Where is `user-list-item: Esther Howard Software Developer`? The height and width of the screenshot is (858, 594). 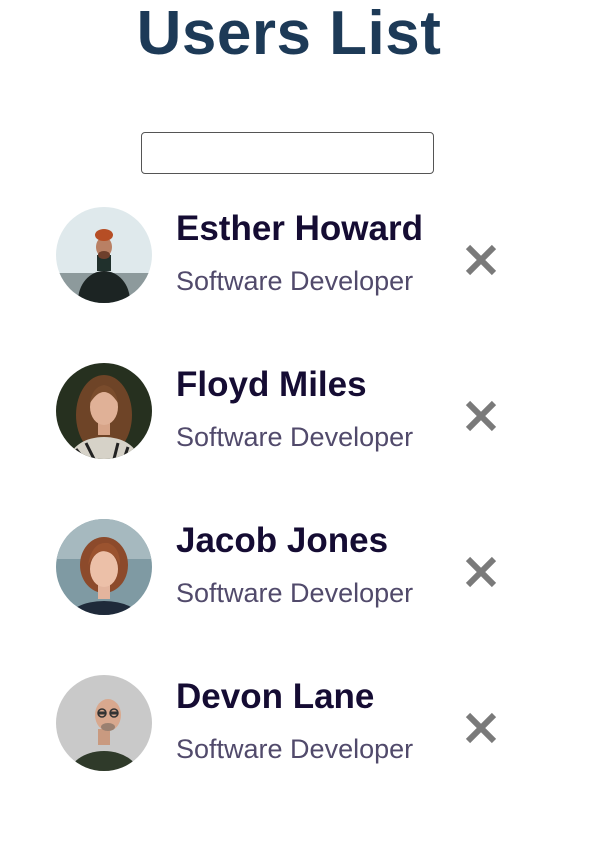 user-list-item: Esther Howard Software Developer is located at coordinates (297, 257).